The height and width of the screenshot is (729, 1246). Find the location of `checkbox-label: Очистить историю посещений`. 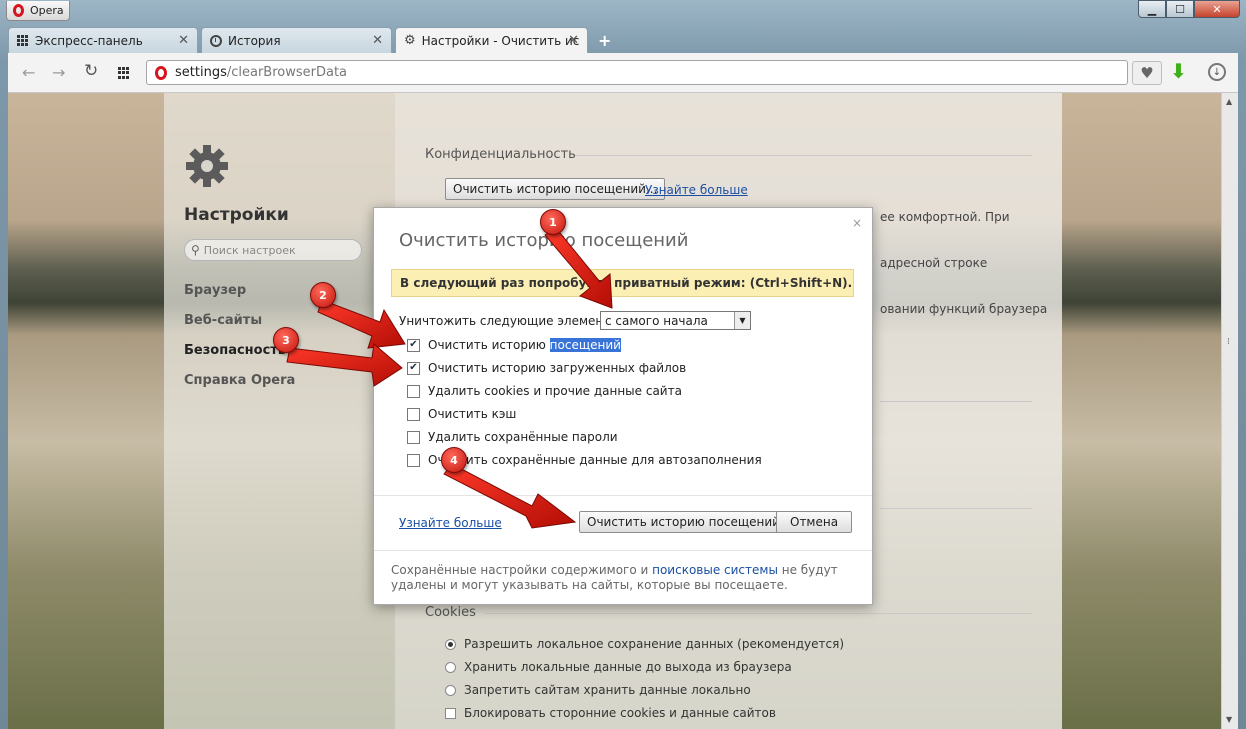

checkbox-label: Очистить историю посещений is located at coordinates (524, 345).